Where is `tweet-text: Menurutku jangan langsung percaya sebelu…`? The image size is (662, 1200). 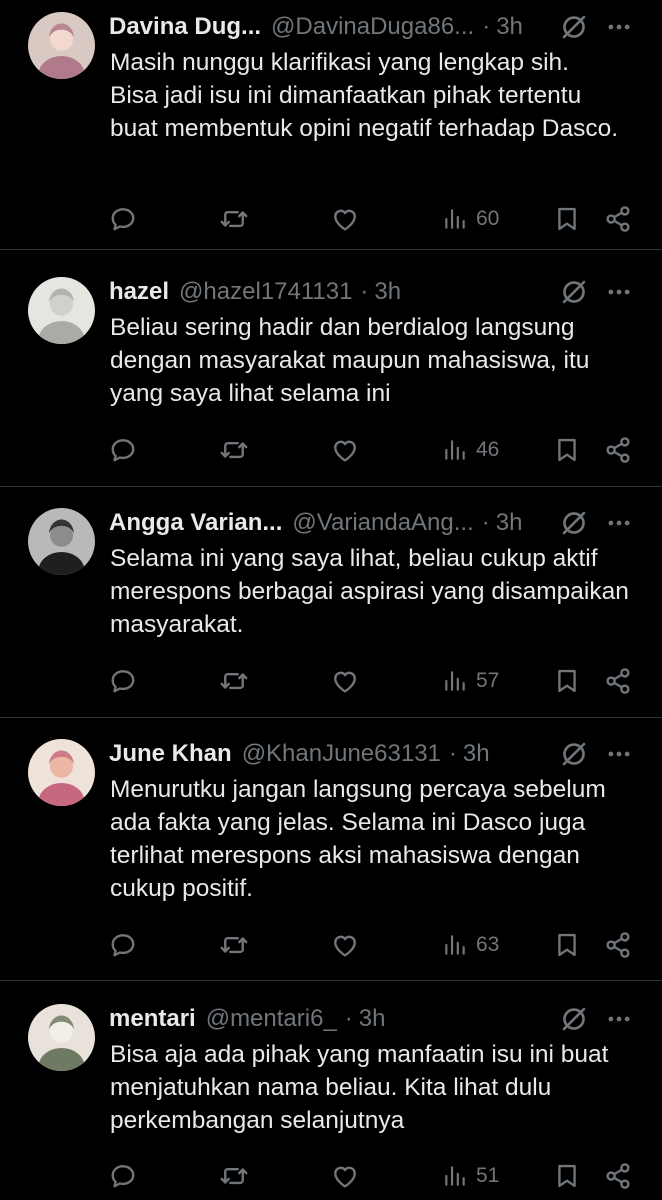 tweet-text: Menurutku jangan langsung percaya sebelu… is located at coordinates (358, 839).